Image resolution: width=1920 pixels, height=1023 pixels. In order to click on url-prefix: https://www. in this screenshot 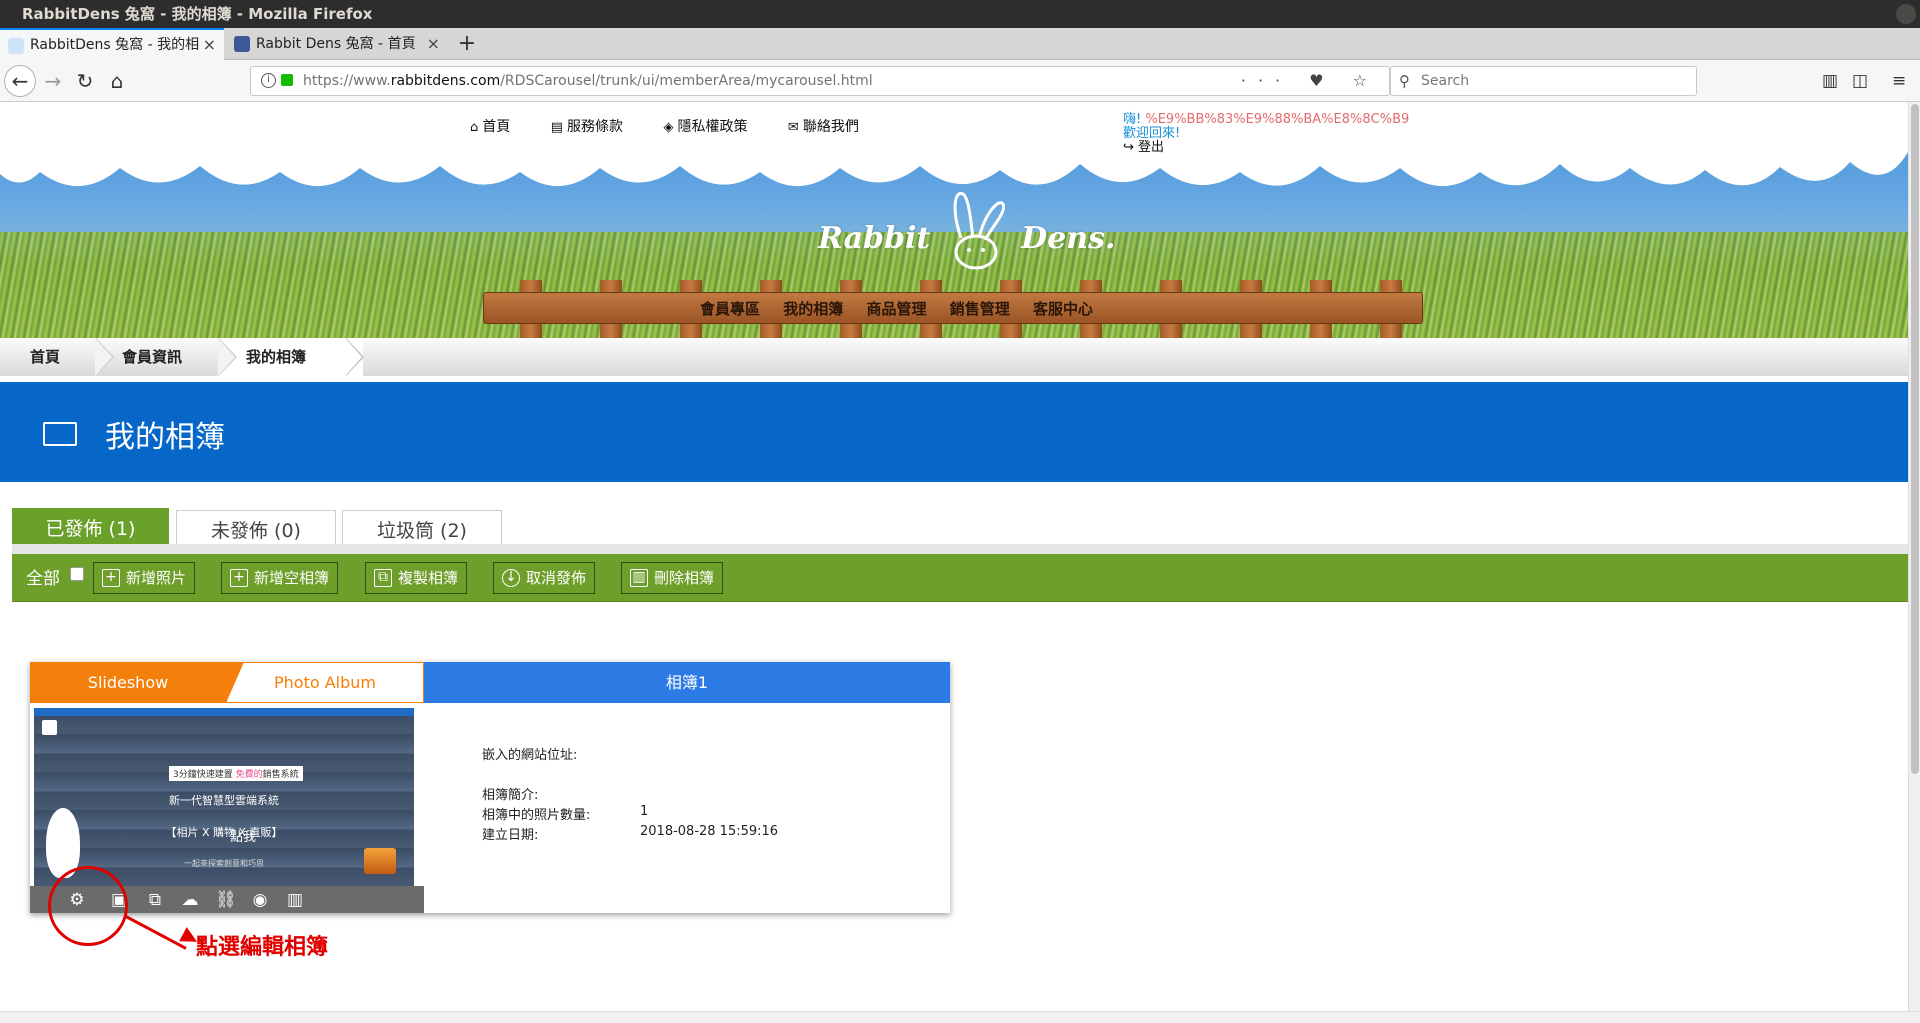, I will do `click(347, 81)`.